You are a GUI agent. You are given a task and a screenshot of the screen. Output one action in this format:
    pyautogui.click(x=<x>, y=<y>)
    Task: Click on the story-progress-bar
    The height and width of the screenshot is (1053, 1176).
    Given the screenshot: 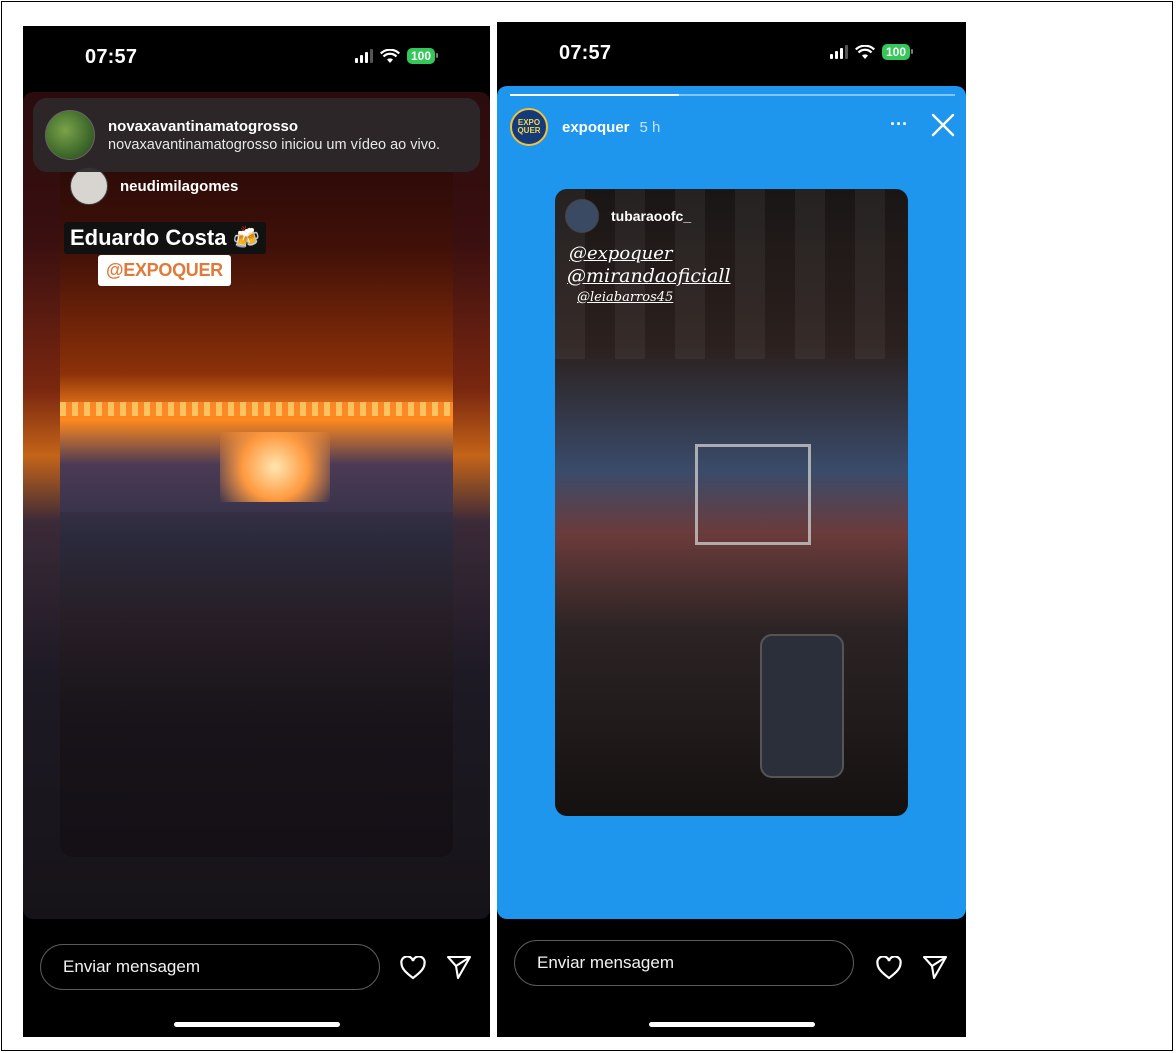 What is the action you would take?
    pyautogui.click(x=732, y=95)
    